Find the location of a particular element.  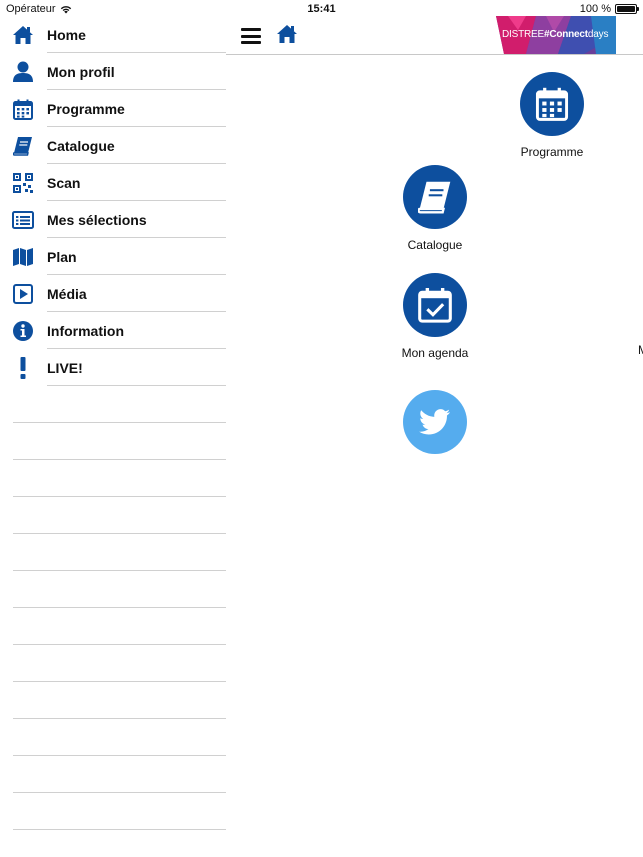

sidebar-item-live: LIVE! is located at coordinates (113, 367).